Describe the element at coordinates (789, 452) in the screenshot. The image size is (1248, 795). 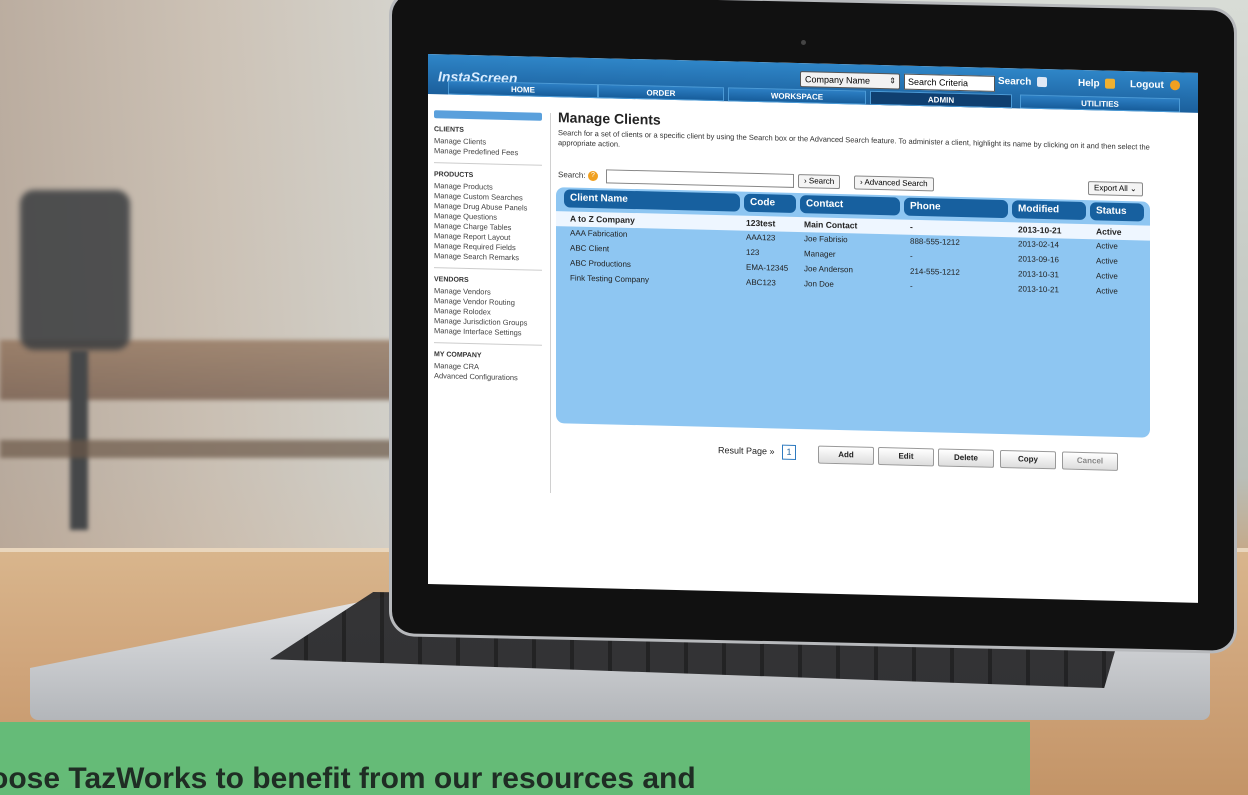
I see `page-number-link: 1` at that location.